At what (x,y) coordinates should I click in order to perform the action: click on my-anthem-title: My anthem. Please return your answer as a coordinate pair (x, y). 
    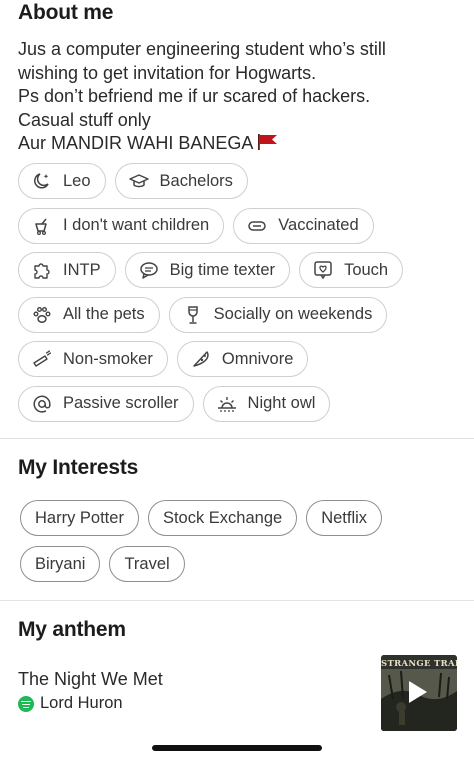
    Looking at the image, I should click on (72, 629).